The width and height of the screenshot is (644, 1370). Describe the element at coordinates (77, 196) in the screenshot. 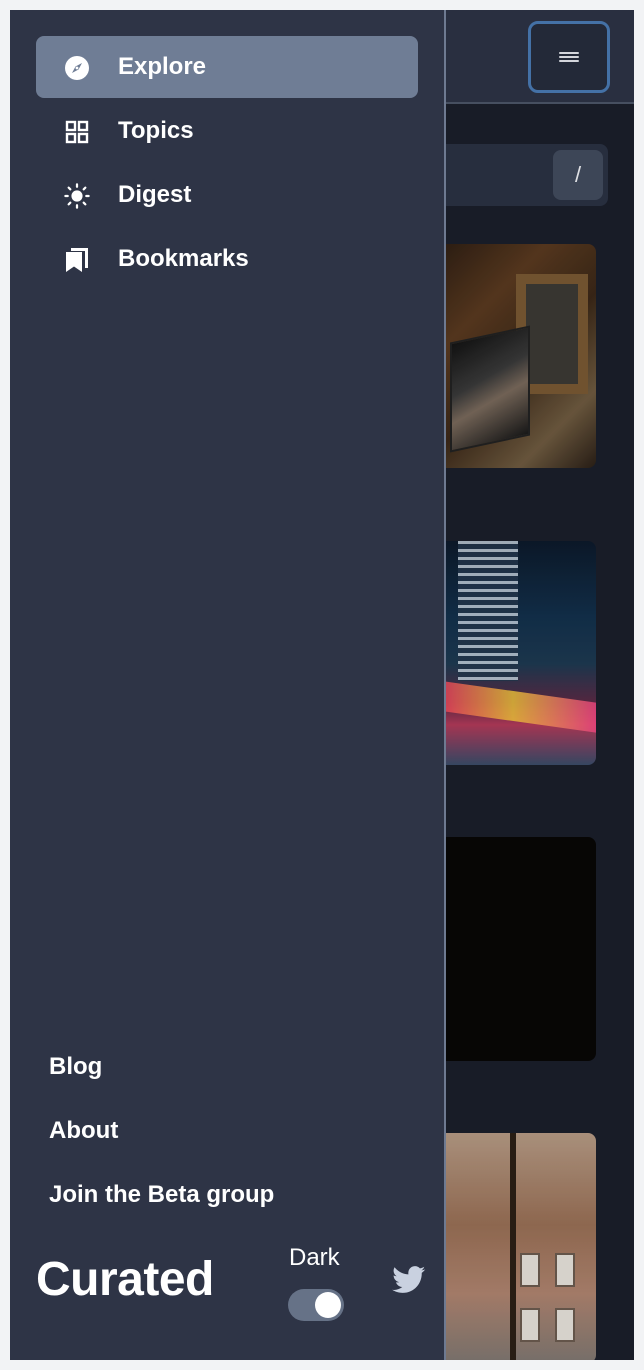

I see `sun-icon` at that location.